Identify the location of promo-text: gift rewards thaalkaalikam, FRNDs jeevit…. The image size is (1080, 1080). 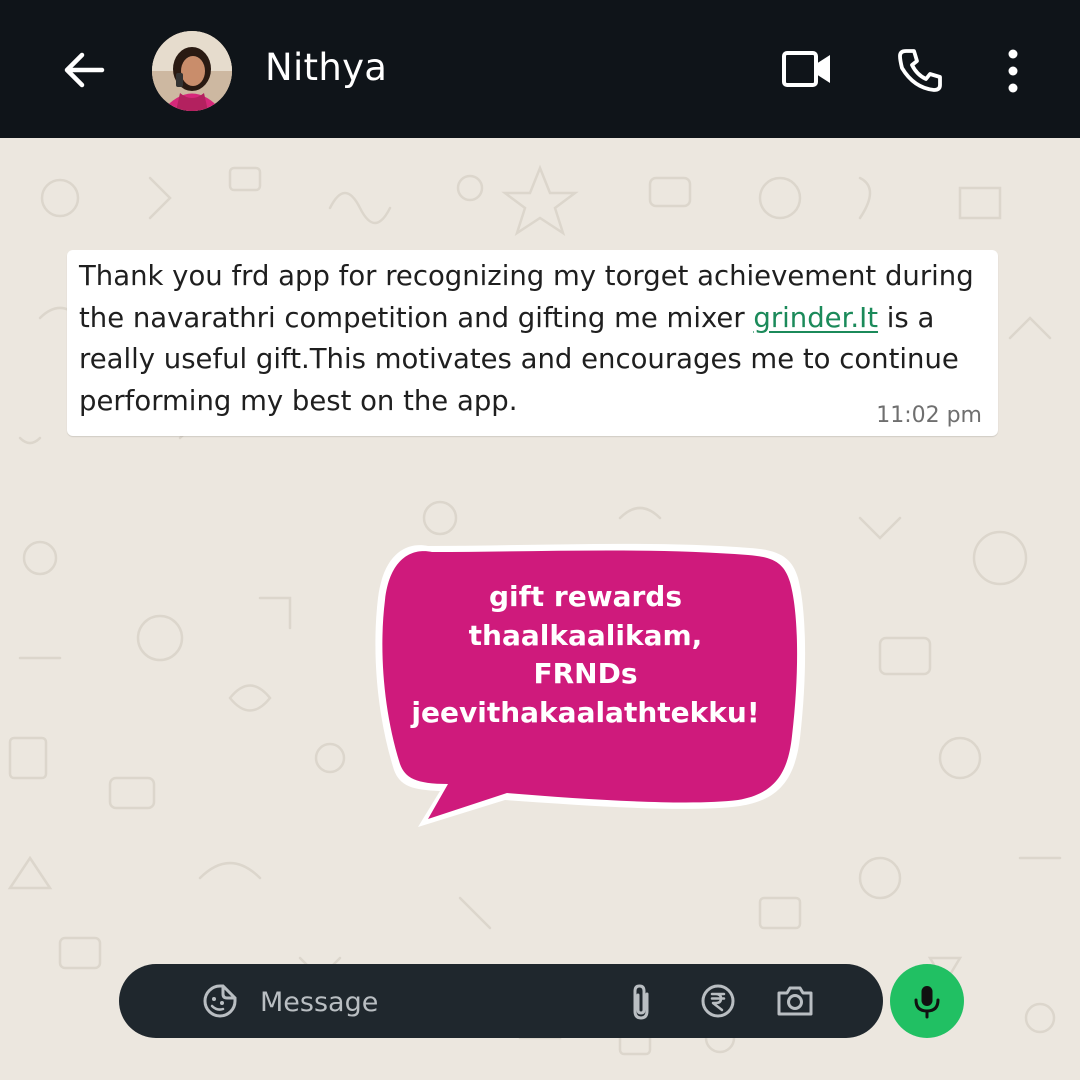
(585, 655).